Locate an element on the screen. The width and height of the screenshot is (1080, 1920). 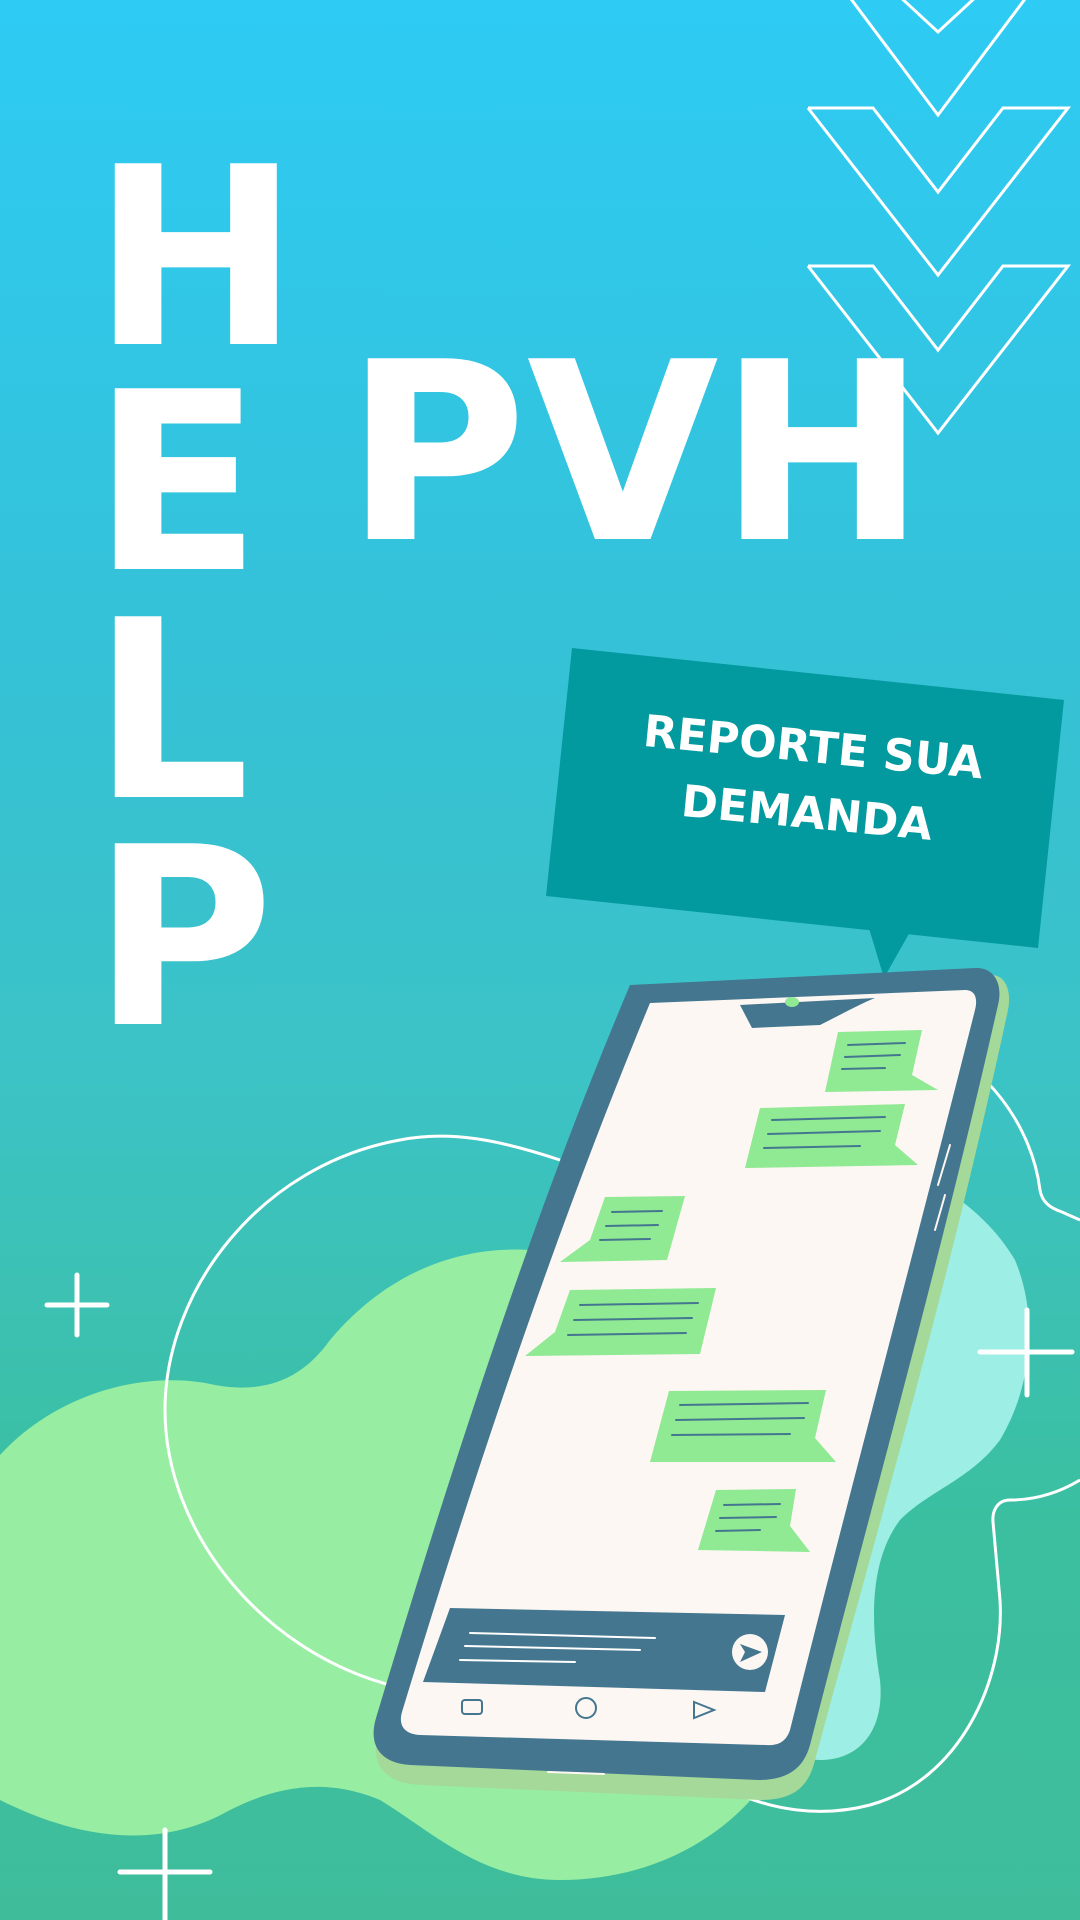
camera is located at coordinates (792, 1002).